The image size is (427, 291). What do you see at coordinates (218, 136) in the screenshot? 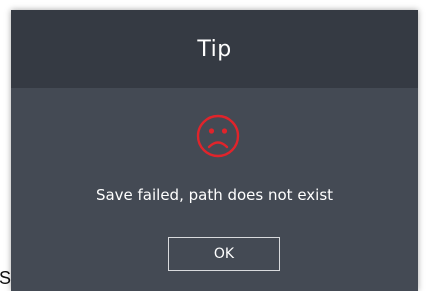
I see `sad-face-icon` at bounding box center [218, 136].